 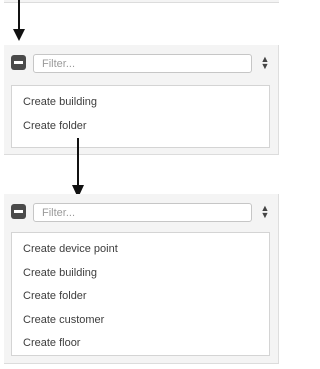 What do you see at coordinates (141, 1) in the screenshot?
I see `previous-panel-edge` at bounding box center [141, 1].